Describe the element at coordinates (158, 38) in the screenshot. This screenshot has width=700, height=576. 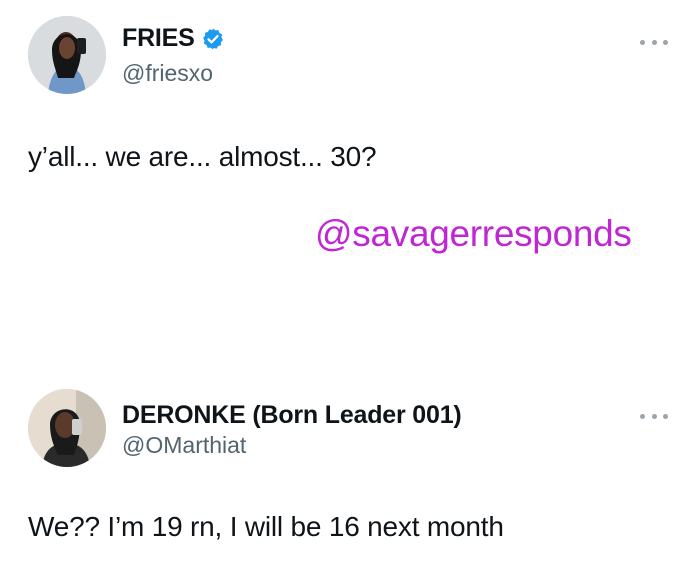
I see `display-name: FRIES` at that location.